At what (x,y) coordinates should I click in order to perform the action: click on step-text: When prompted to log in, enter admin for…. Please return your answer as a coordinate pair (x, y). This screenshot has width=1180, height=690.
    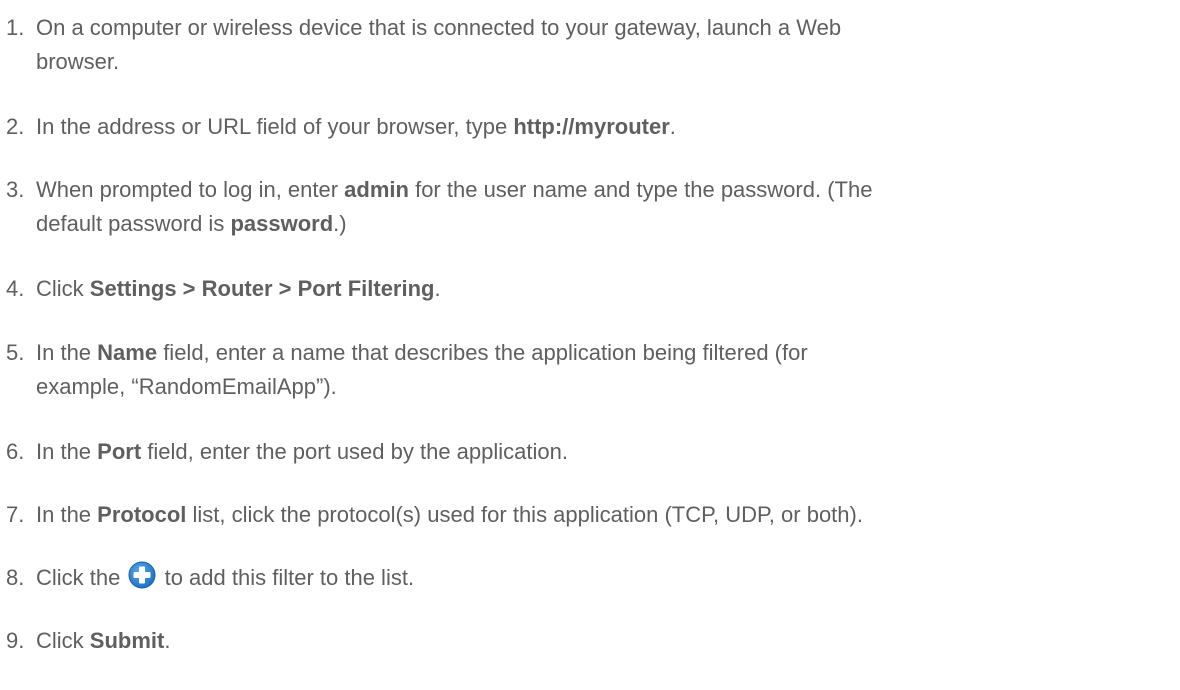
    Looking at the image, I should click on (596, 207).